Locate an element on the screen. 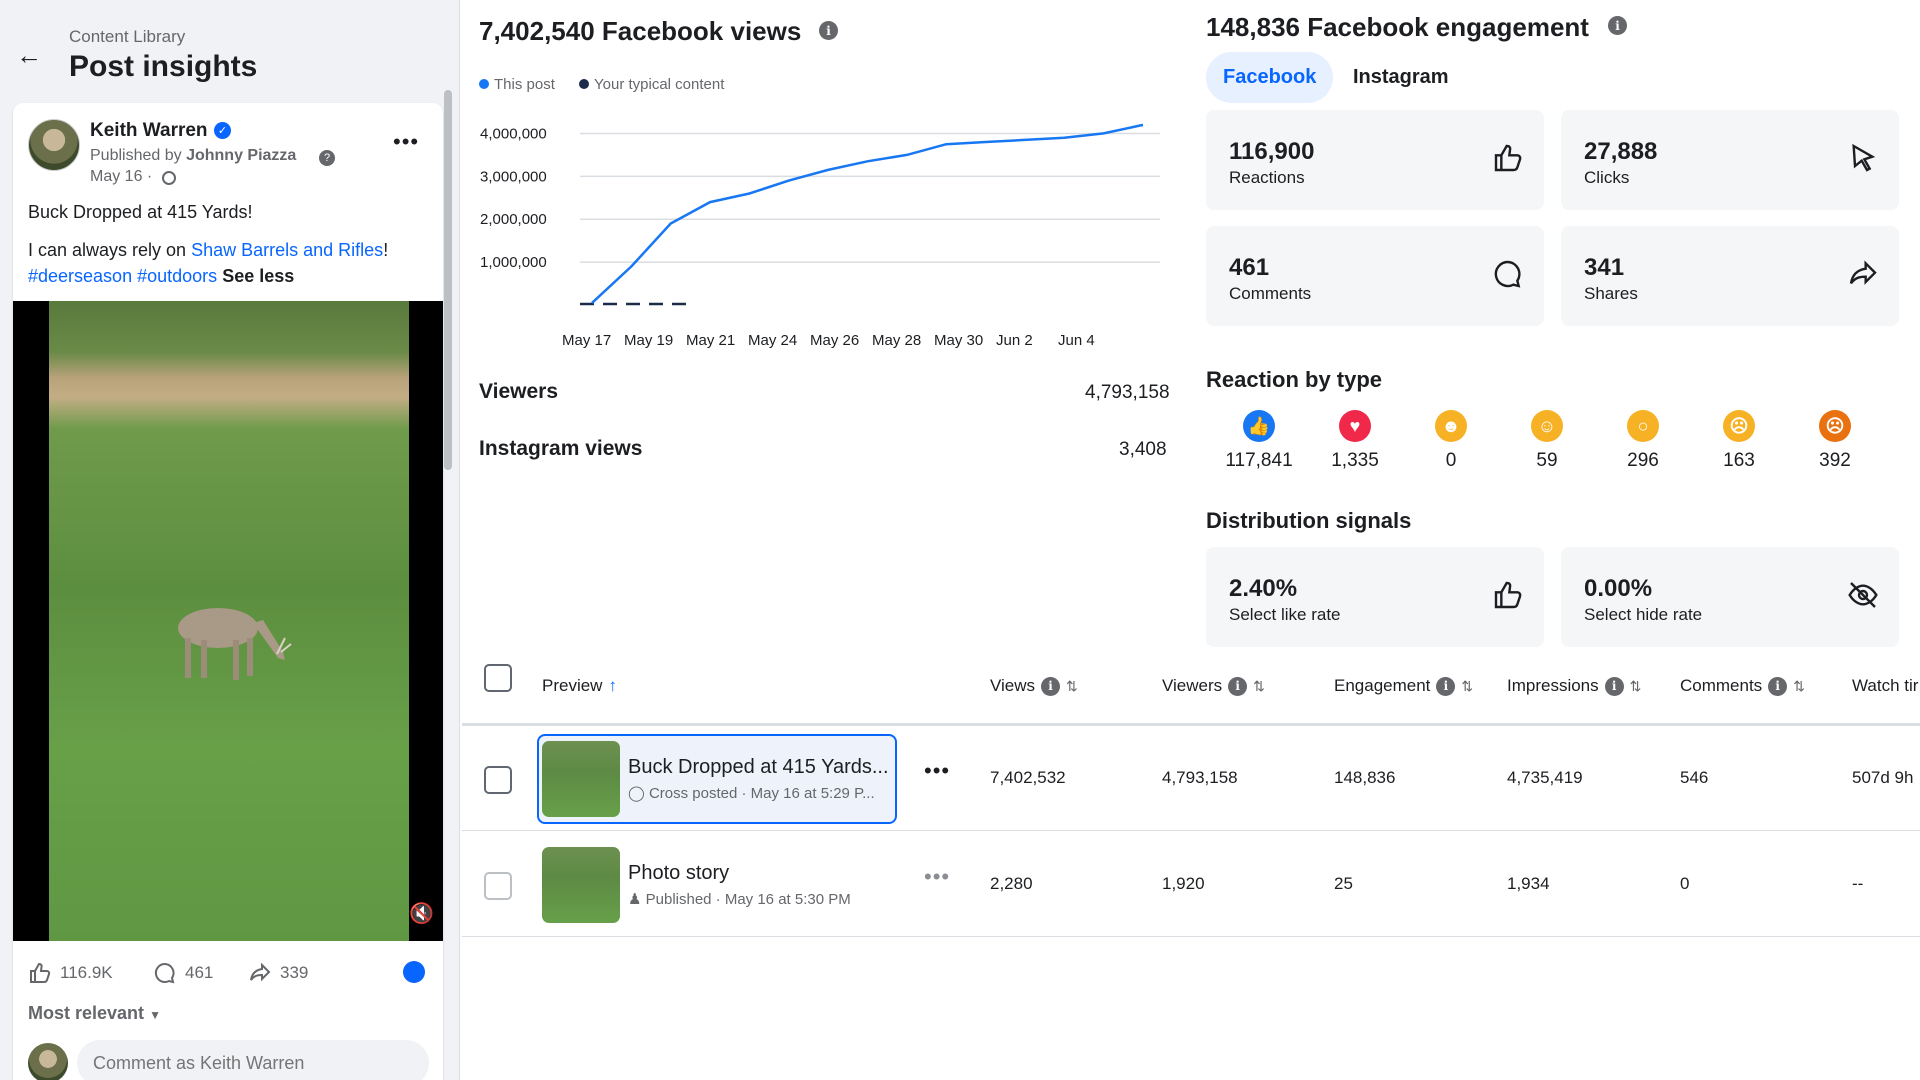 This screenshot has height=1080, width=1920. shares-card: 341 Shares is located at coordinates (1730, 276).